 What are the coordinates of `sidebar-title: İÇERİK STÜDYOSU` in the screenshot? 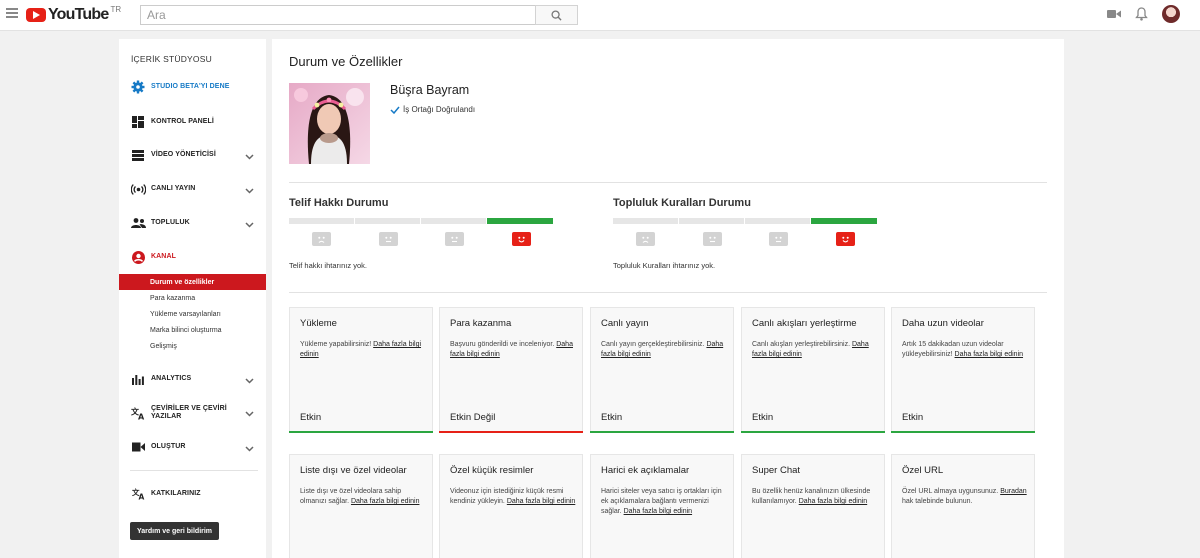 It's located at (171, 59).